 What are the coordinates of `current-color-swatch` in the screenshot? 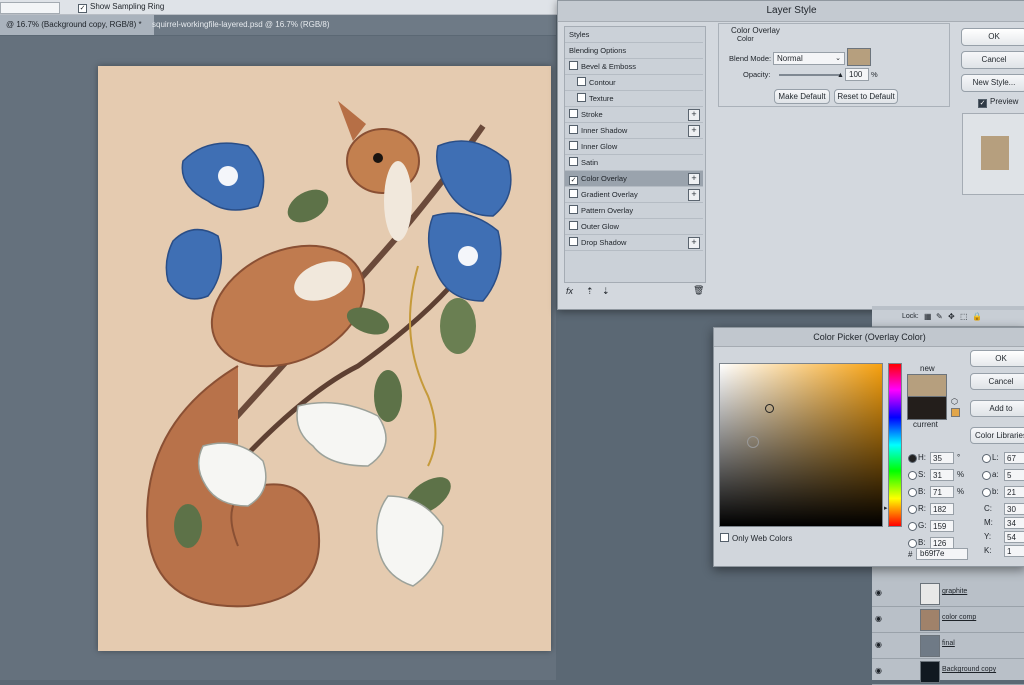 It's located at (927, 408).